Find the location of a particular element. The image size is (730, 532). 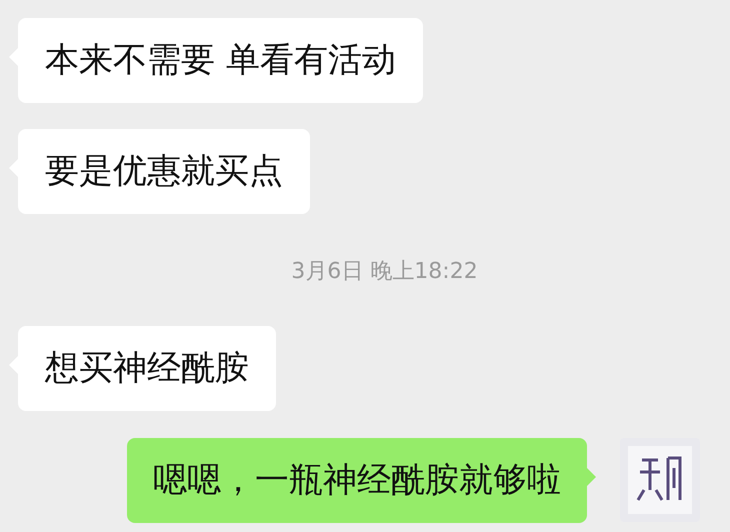

message-bubble: 要是优惠就买点 is located at coordinates (164, 171).